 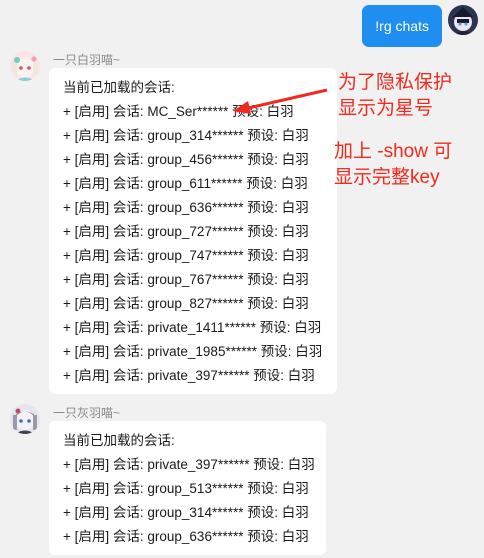 I want to click on bot2-avatar-icon, so click(x=25, y=419).